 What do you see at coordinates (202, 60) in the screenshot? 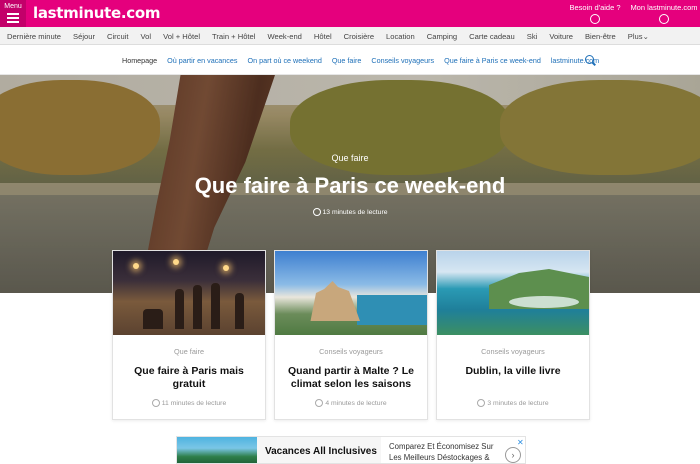
I see `subnav-link: Où partir en vacances` at bounding box center [202, 60].